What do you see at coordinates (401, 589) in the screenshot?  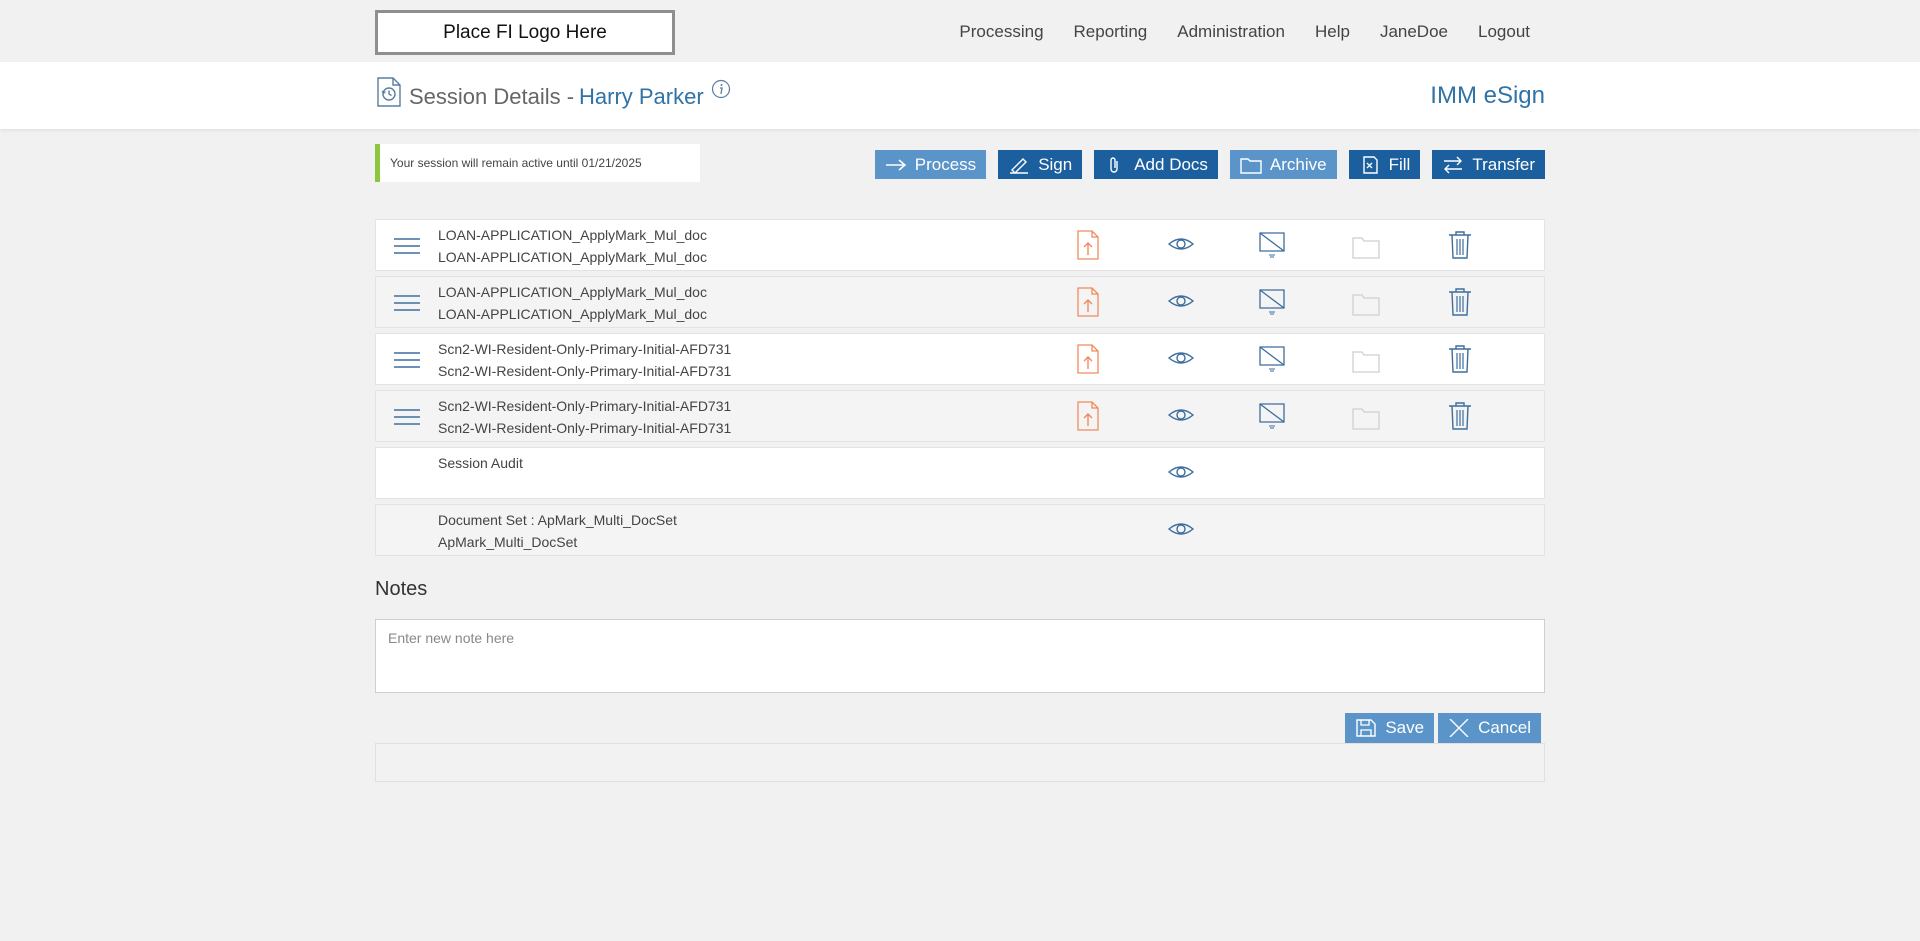 I see `notes-heading: Notes` at bounding box center [401, 589].